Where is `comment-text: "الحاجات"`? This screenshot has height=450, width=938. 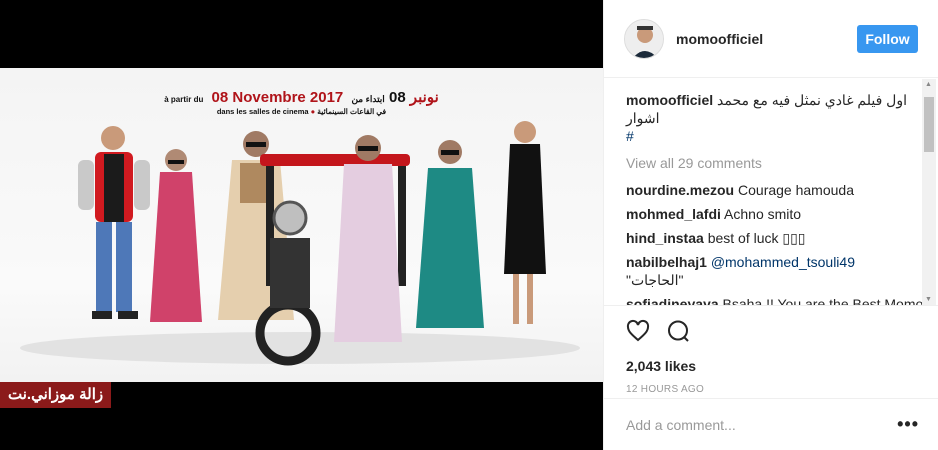
comment-text: "الحاجات" is located at coordinates (655, 280).